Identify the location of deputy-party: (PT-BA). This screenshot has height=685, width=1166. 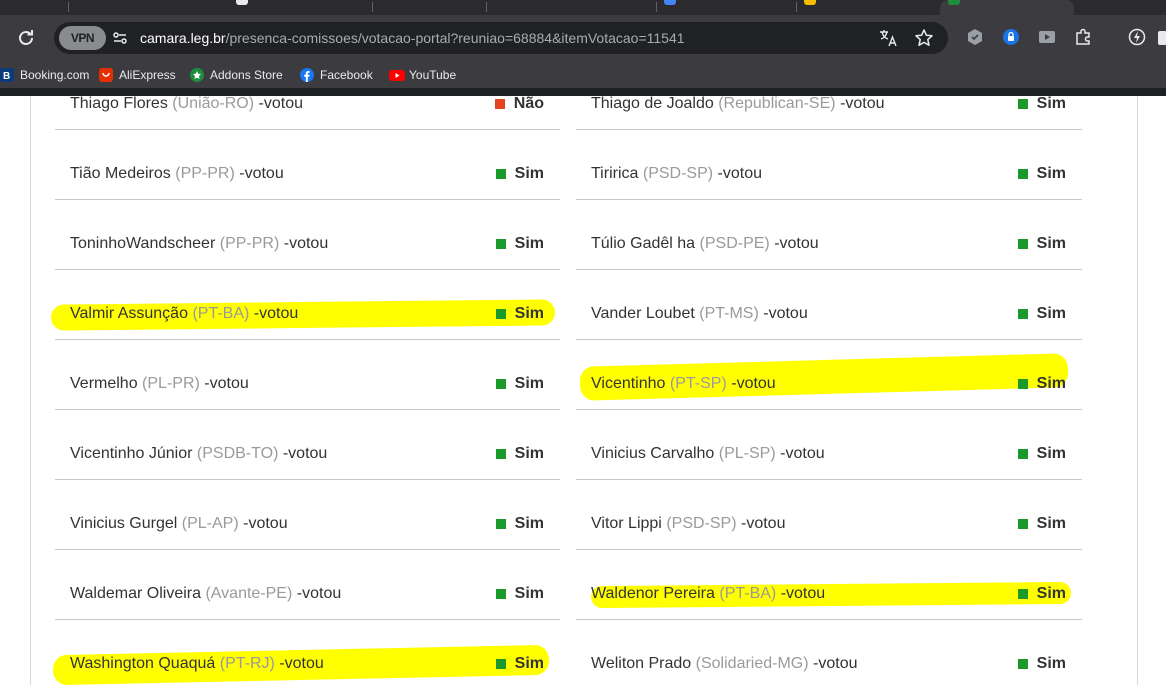
(748, 593).